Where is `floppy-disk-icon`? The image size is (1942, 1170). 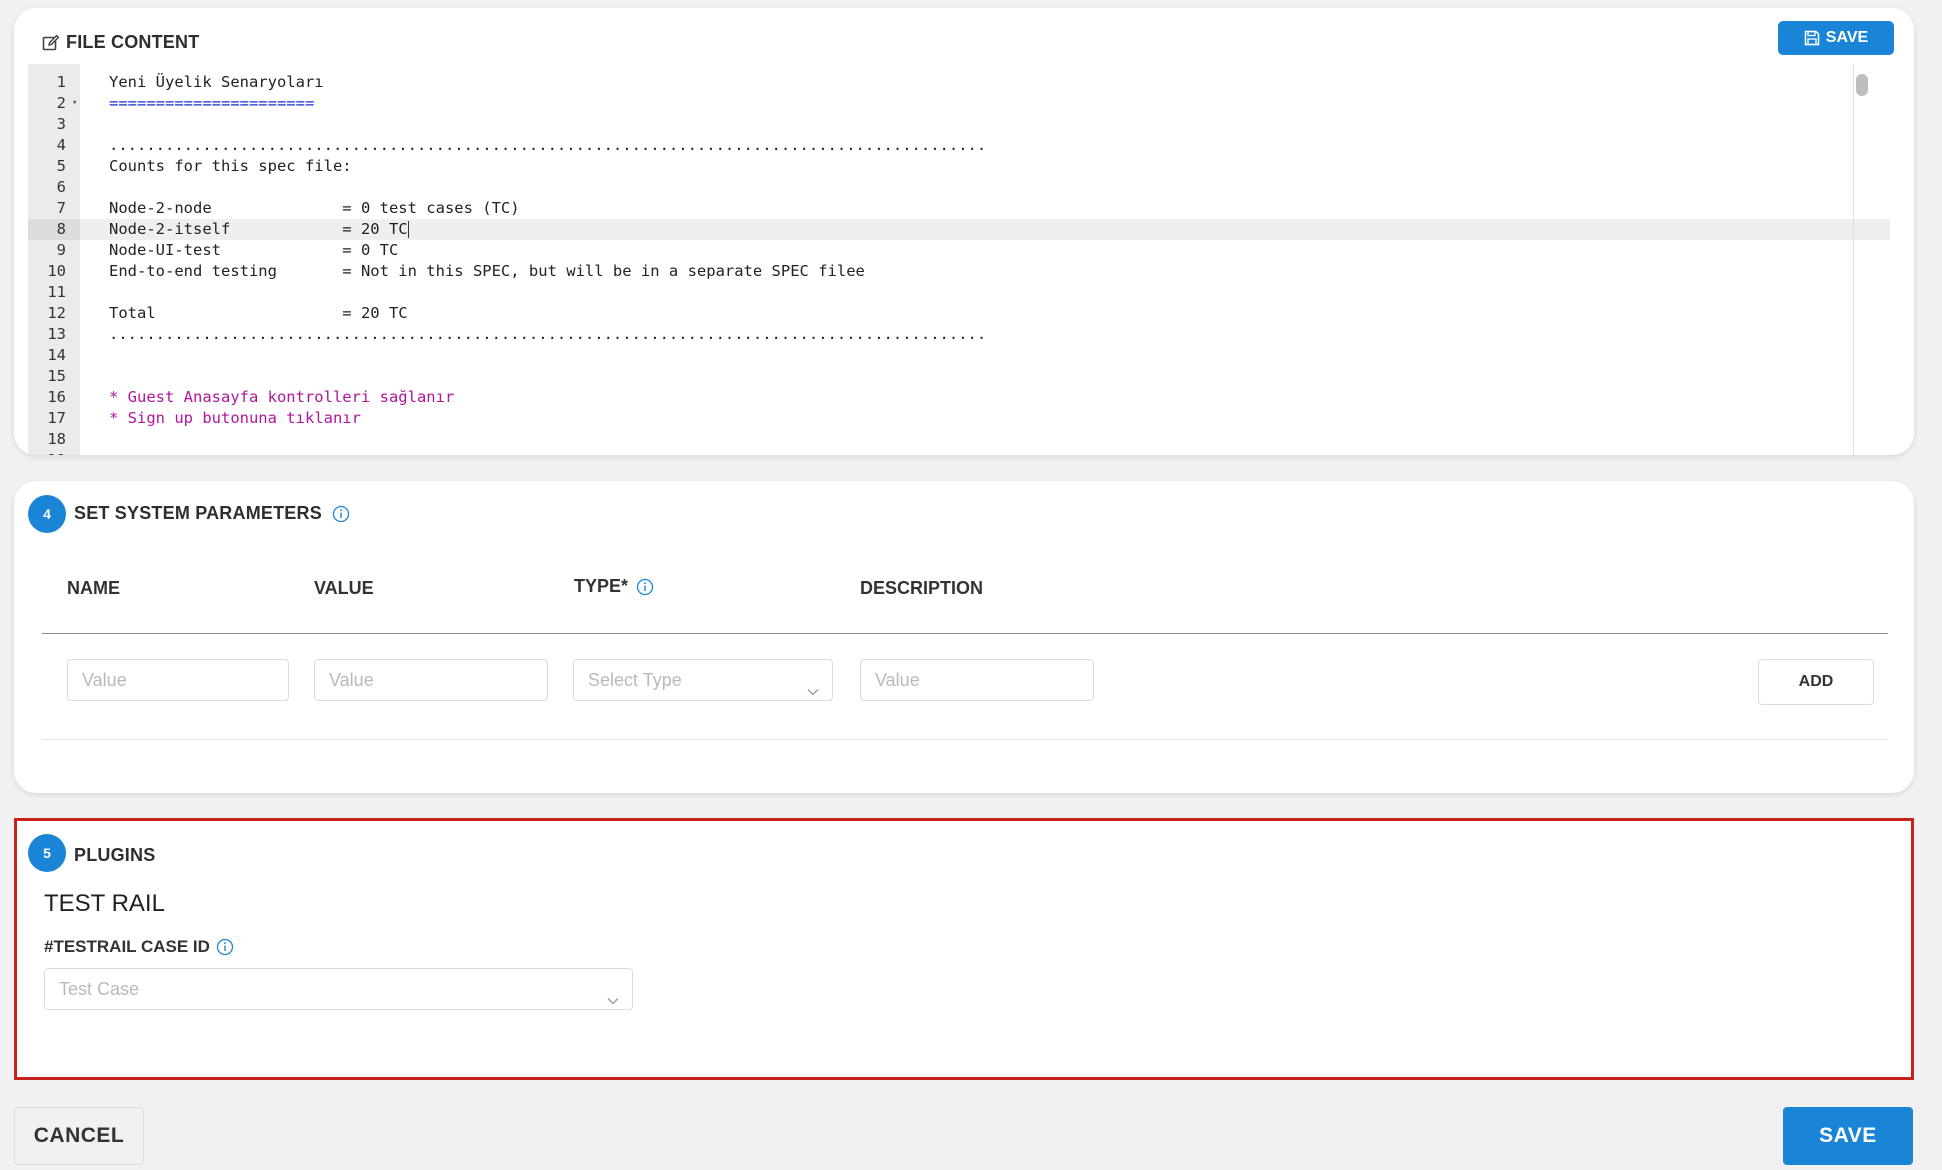
floppy-disk-icon is located at coordinates (1812, 38).